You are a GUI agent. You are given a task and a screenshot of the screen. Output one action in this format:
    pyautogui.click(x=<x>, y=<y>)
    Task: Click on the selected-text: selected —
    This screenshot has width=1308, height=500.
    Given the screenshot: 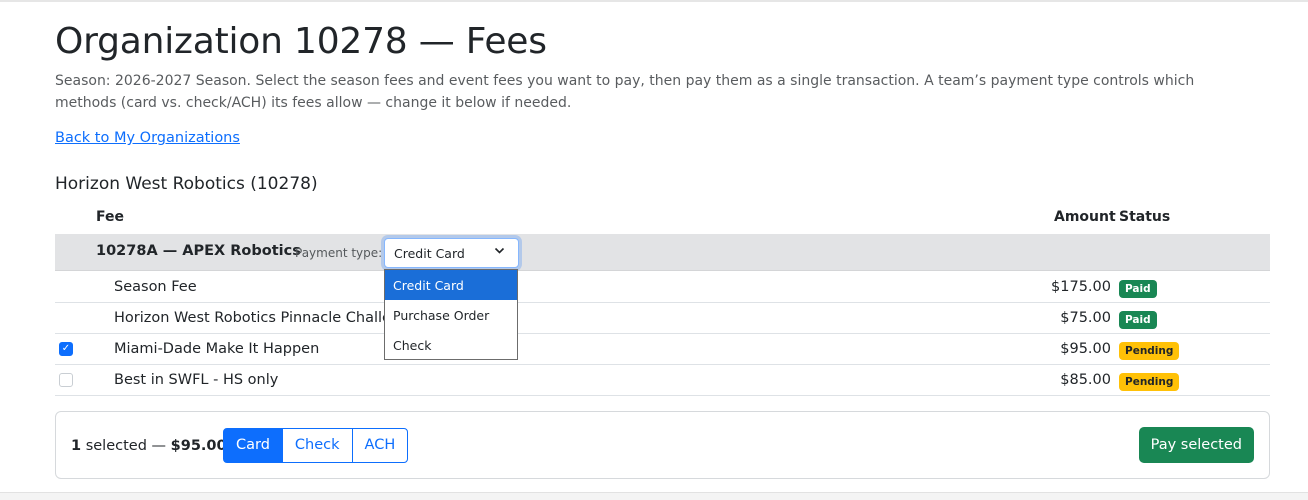 What is the action you would take?
    pyautogui.click(x=126, y=446)
    